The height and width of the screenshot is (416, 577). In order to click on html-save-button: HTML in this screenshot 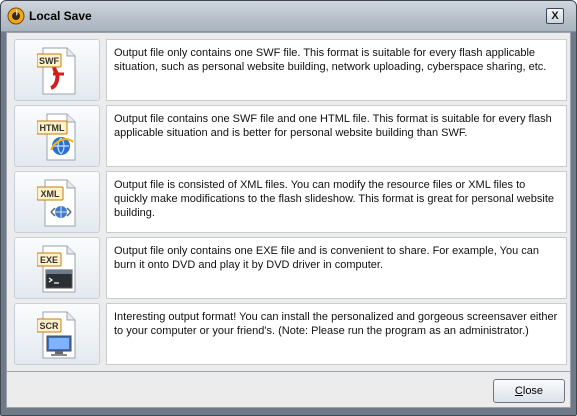, I will do `click(57, 136)`.